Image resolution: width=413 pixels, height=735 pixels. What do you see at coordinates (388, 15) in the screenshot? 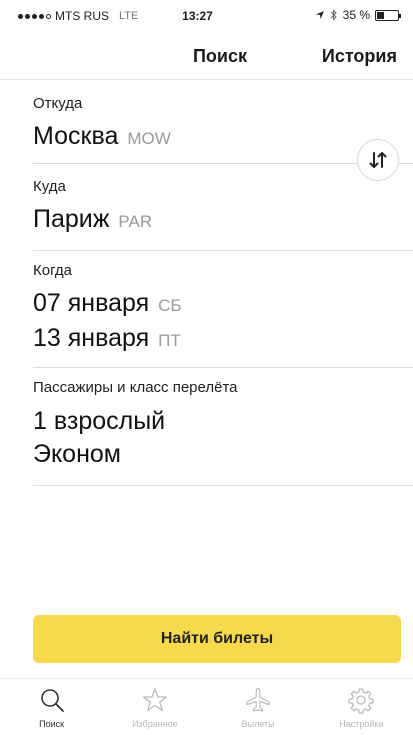
I see `battery-icon` at bounding box center [388, 15].